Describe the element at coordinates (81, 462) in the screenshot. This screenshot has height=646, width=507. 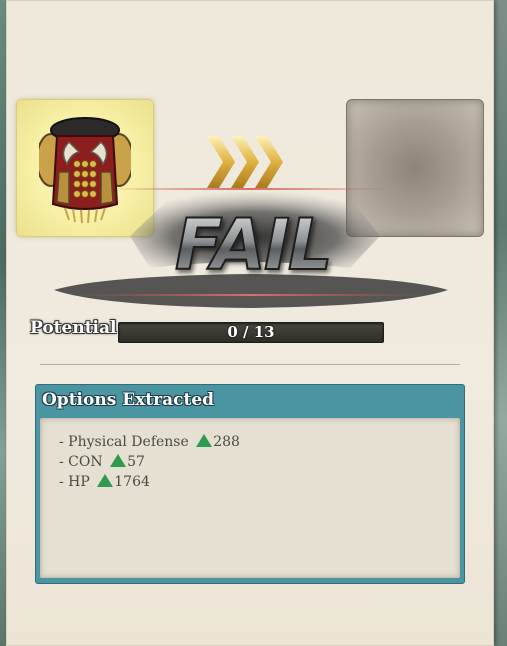
I see `option-name: - CON` at that location.